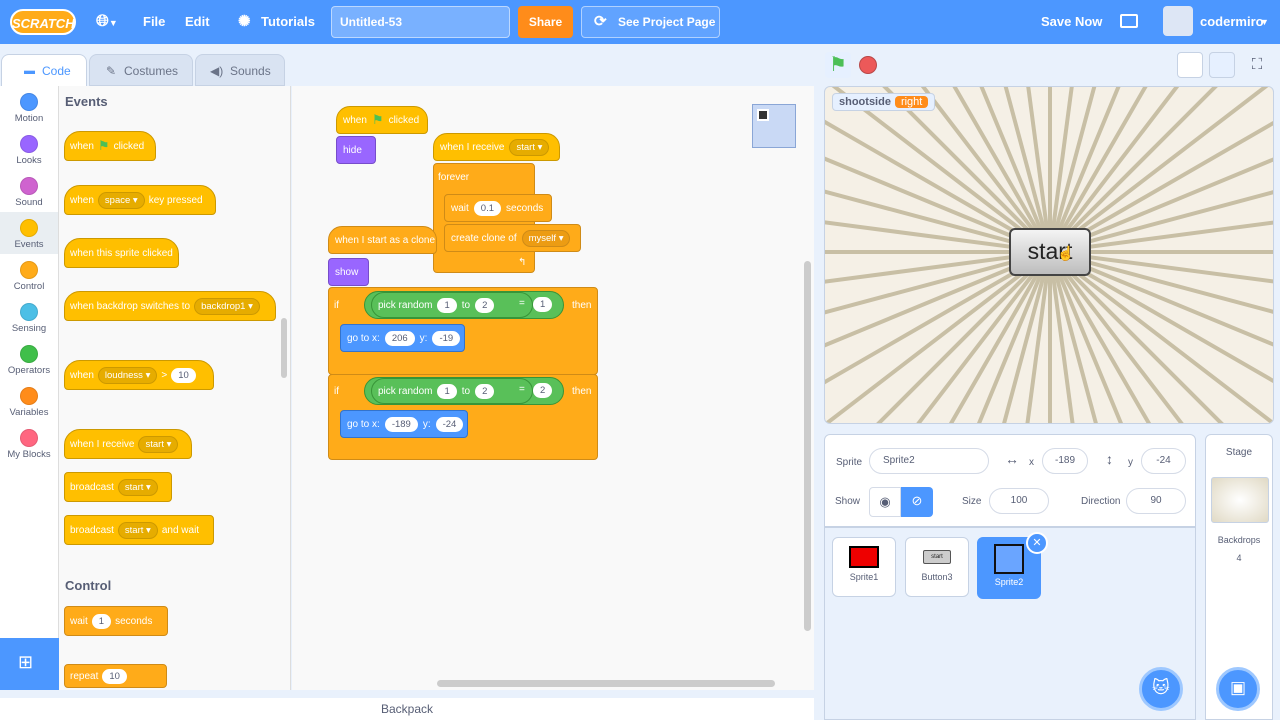 This screenshot has height=720, width=1280. Describe the element at coordinates (838, 65) in the screenshot. I see `green-flag-icon: ⚑` at that location.